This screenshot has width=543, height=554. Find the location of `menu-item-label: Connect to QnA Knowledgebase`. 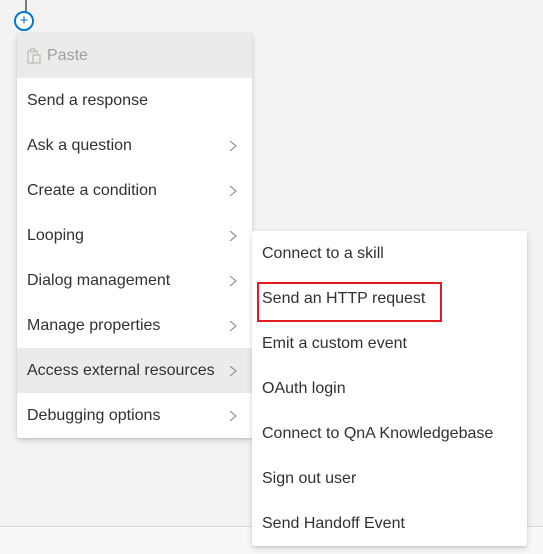

menu-item-label: Connect to QnA Knowledgebase is located at coordinates (378, 433).